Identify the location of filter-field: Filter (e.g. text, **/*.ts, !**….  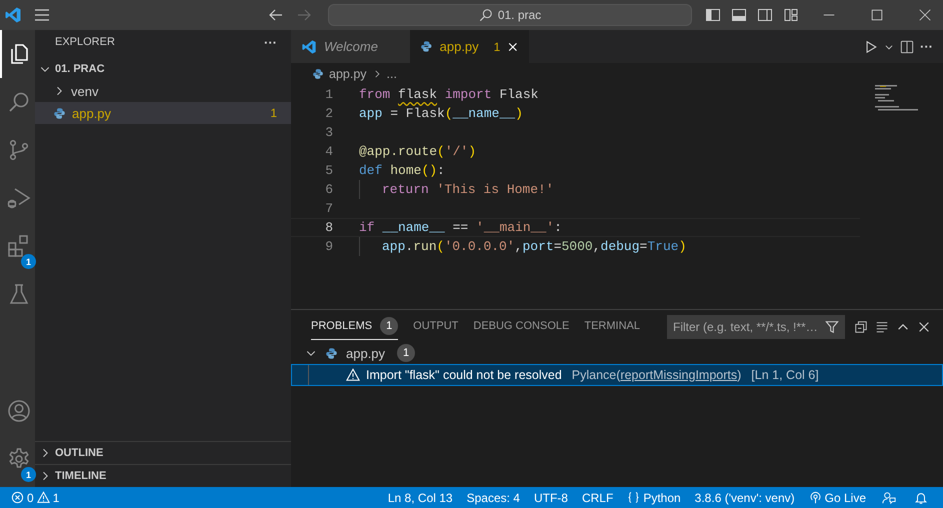
(756, 326).